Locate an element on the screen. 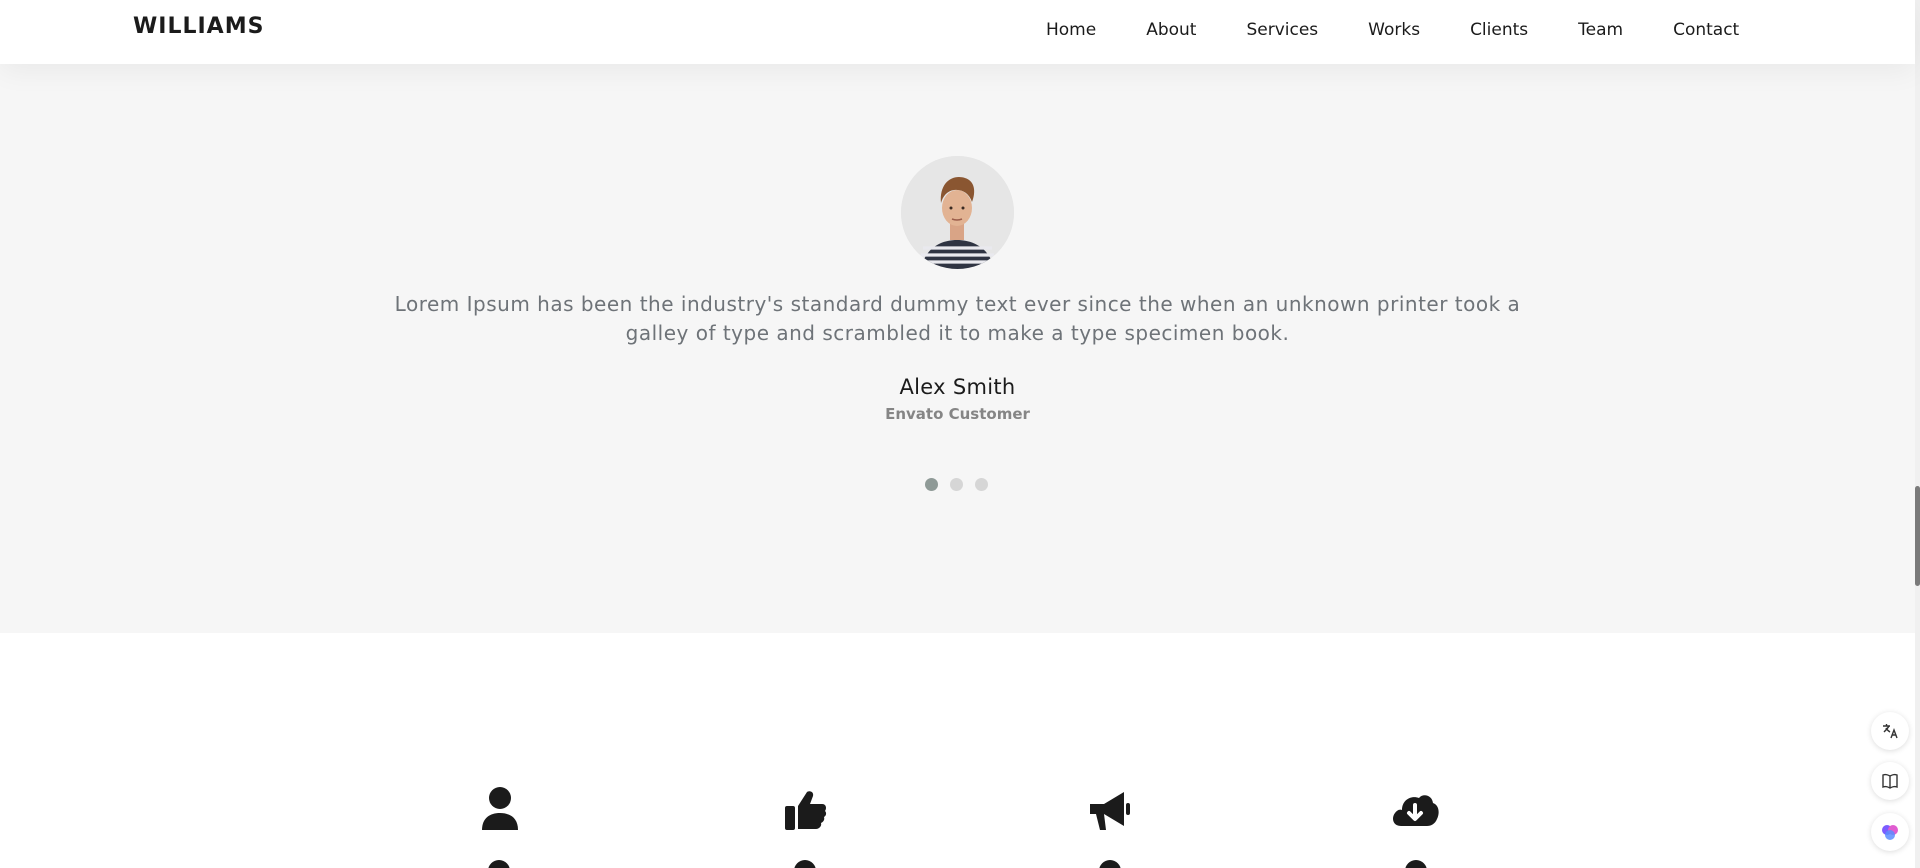 Image resolution: width=1920 pixels, height=868 pixels. customer-name: Alex Smith is located at coordinates (957, 387).